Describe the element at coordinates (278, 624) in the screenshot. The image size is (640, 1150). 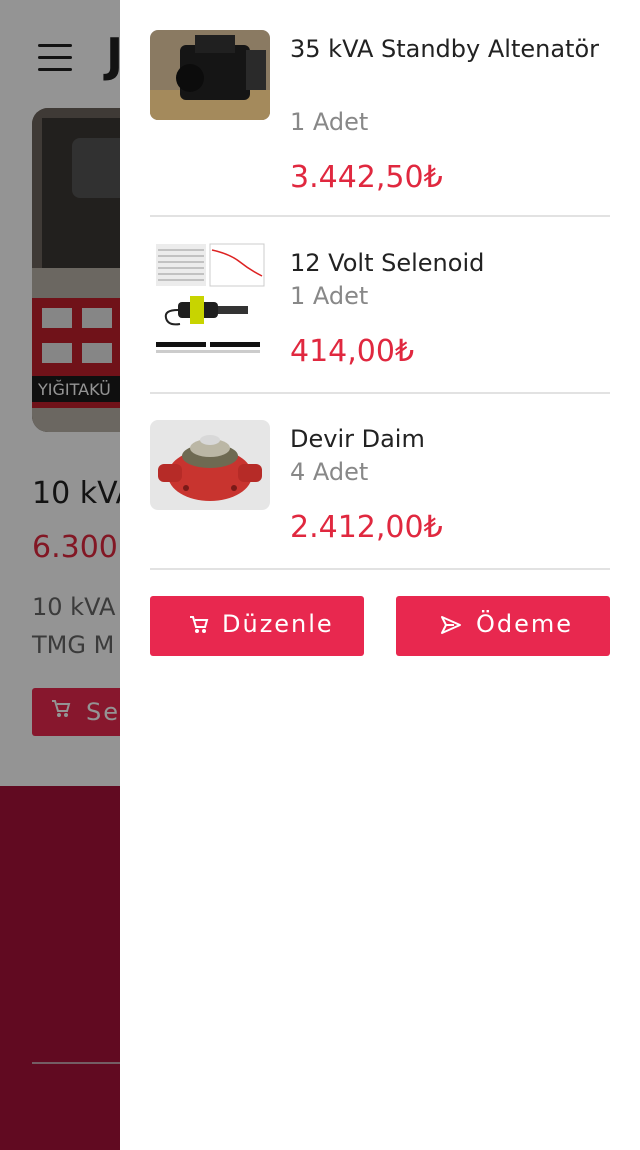
I see `edit-cart-label: Düzenle` at that location.